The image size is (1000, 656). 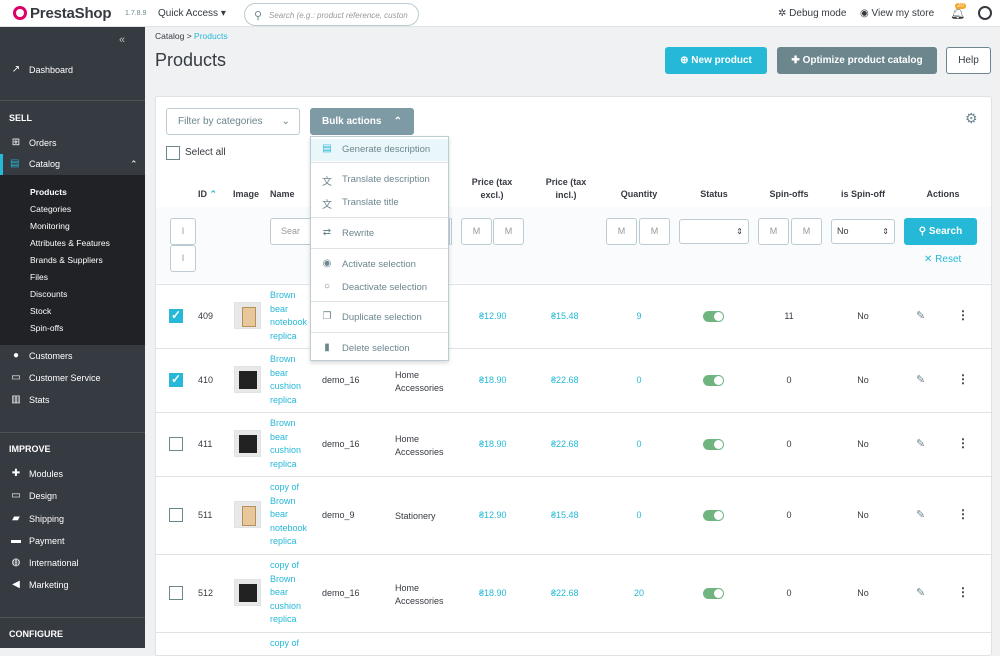 What do you see at coordinates (72, 541) in the screenshot?
I see `sidebar-item-payment: ▬ Payment` at bounding box center [72, 541].